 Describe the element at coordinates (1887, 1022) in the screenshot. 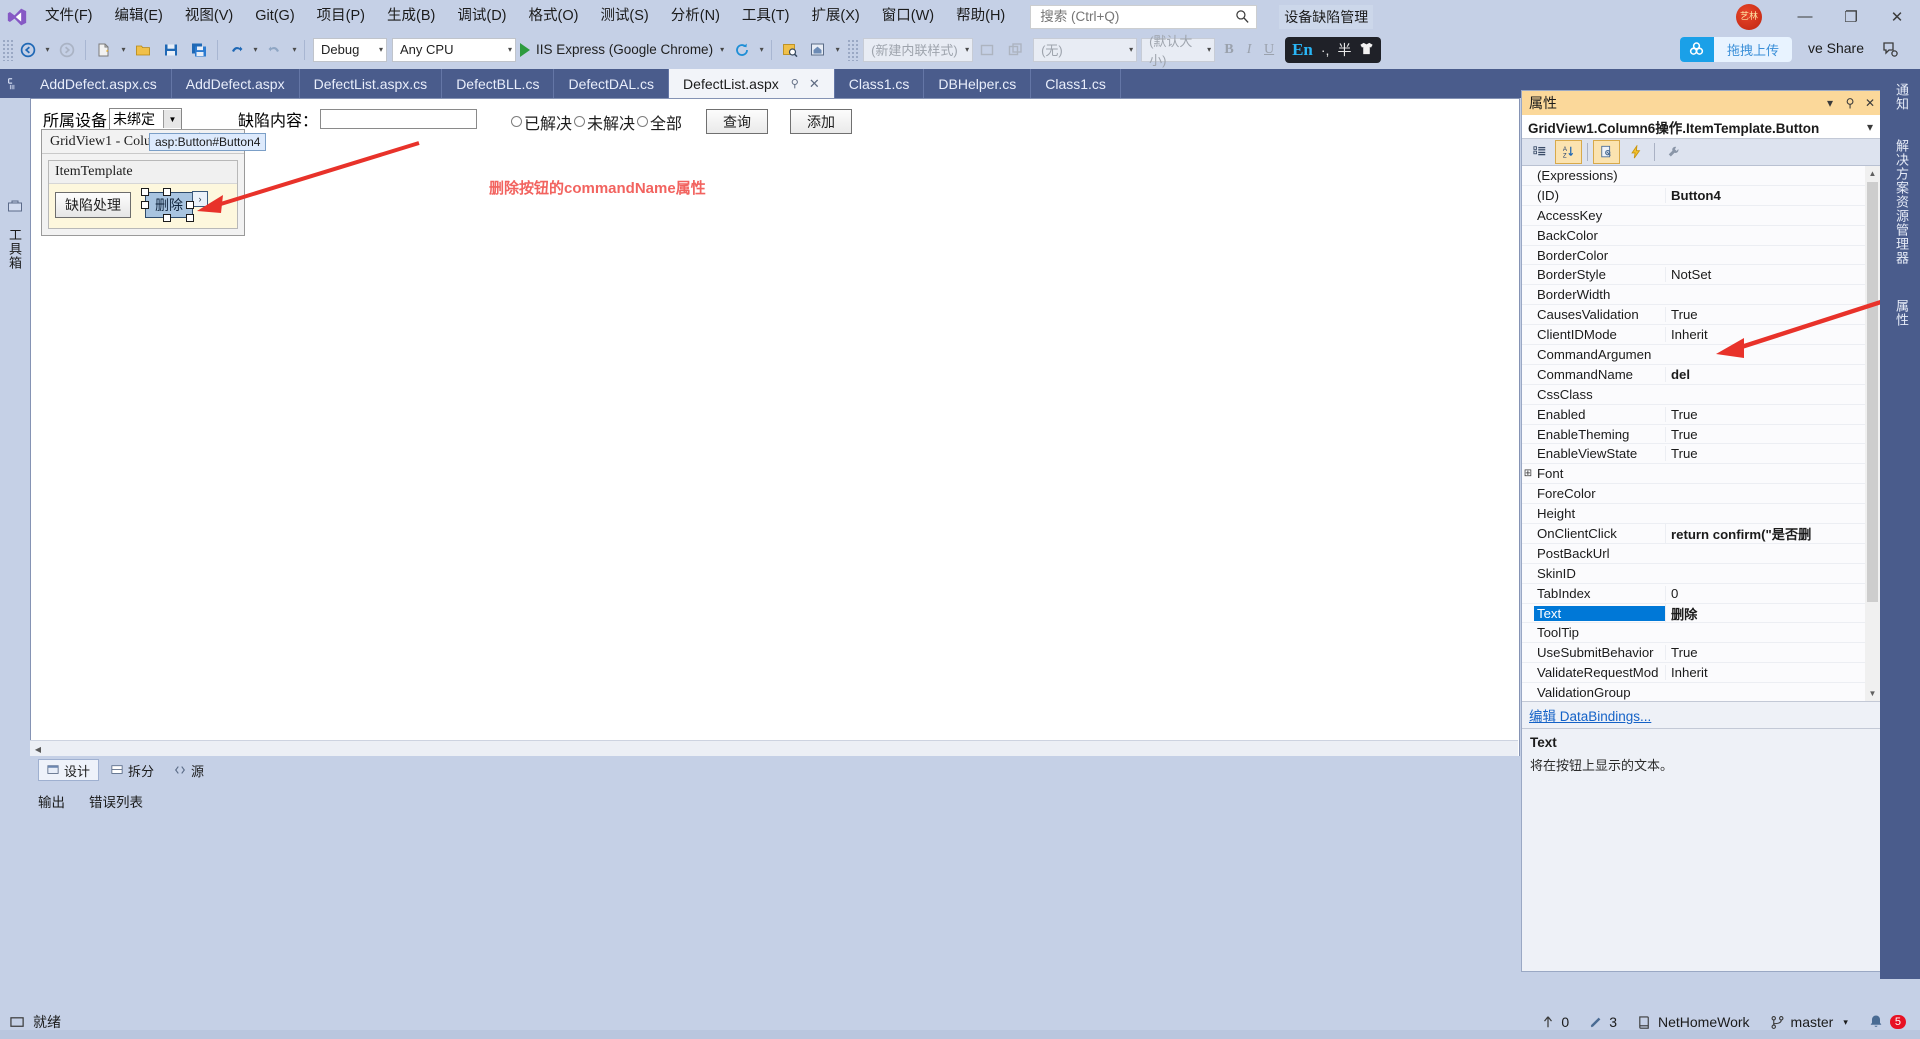

I see `status-notifications: 5` at that location.